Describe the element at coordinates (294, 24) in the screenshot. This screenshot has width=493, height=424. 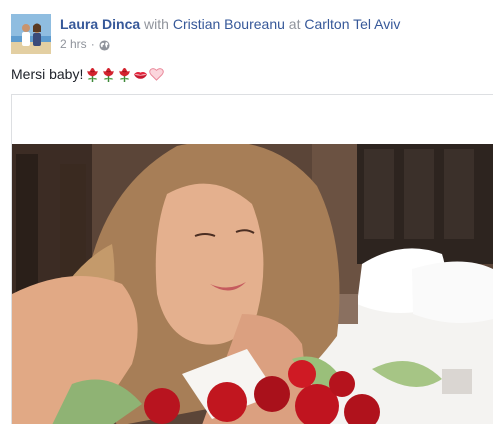
I see `at-text: at` at that location.